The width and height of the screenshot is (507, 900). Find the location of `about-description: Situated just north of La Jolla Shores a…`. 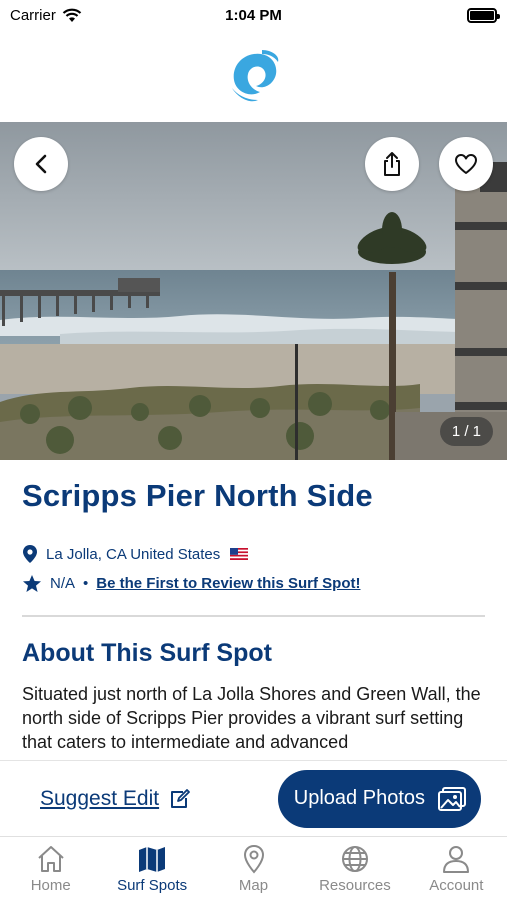

about-description: Situated just north of La Jolla Shores a… is located at coordinates (251, 718).